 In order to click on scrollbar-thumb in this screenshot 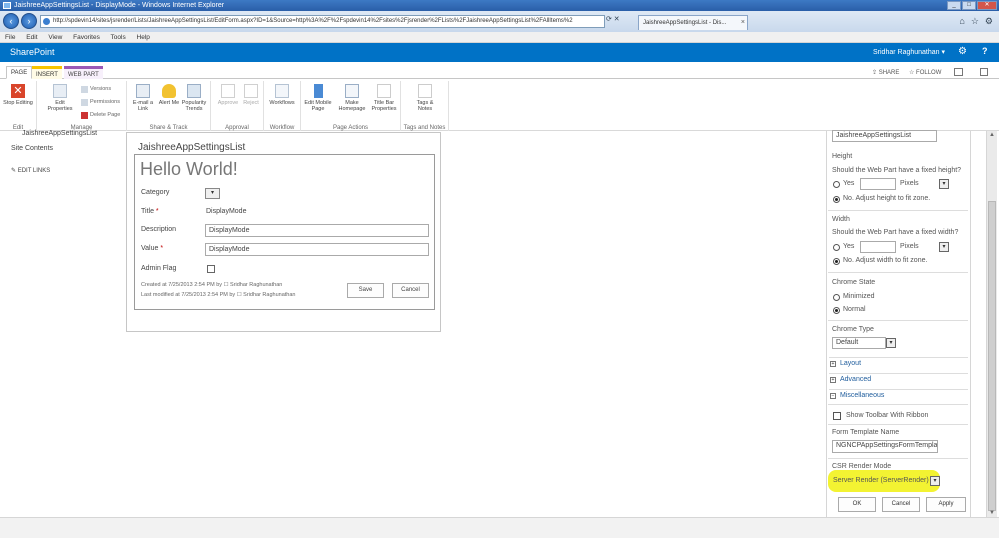, I will do `click(992, 356)`.